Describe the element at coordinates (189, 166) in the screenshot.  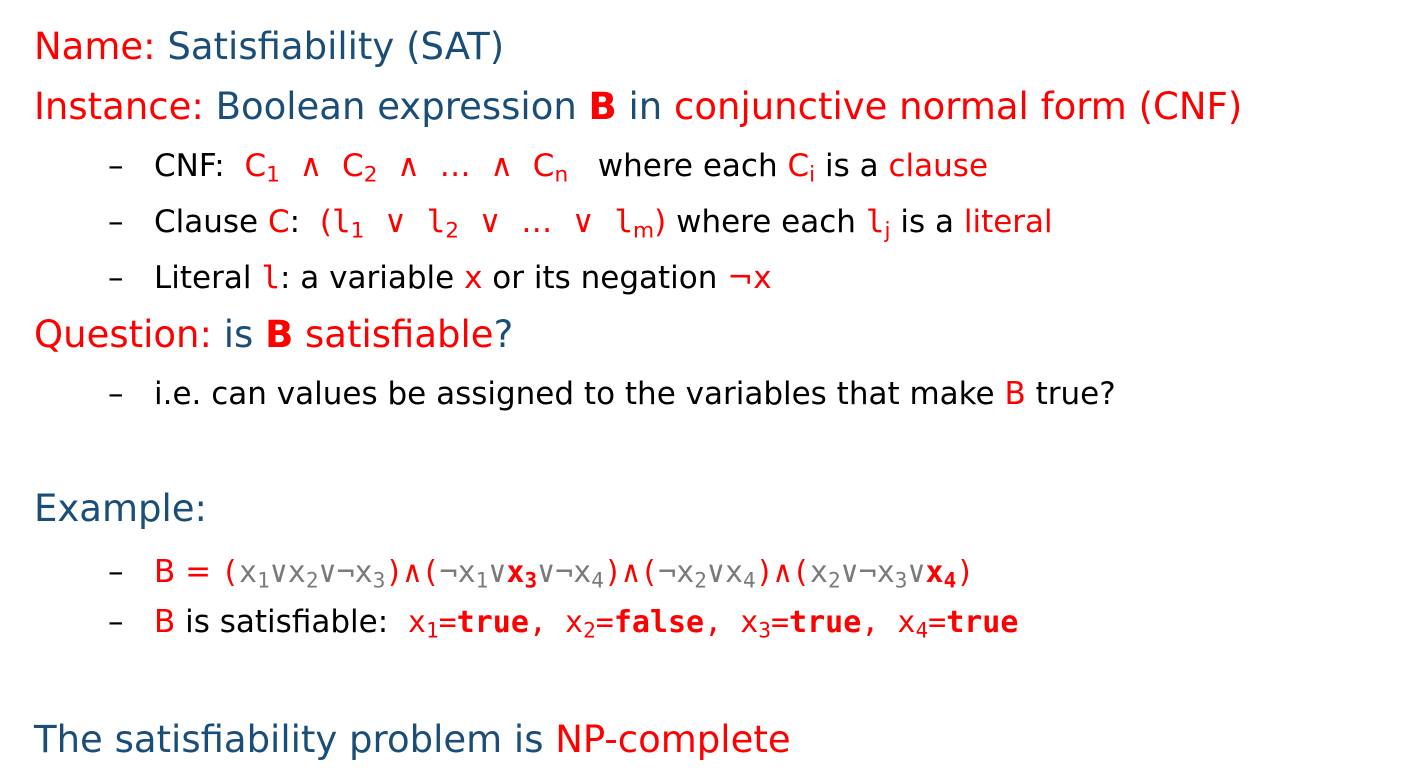
I see `cnf-label: CNF:` at that location.